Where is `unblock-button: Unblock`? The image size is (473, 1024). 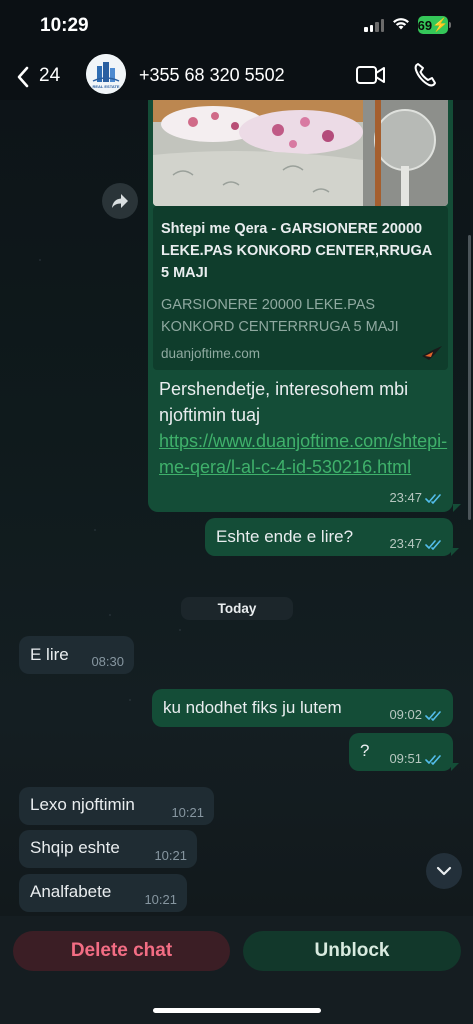 unblock-button: Unblock is located at coordinates (352, 951).